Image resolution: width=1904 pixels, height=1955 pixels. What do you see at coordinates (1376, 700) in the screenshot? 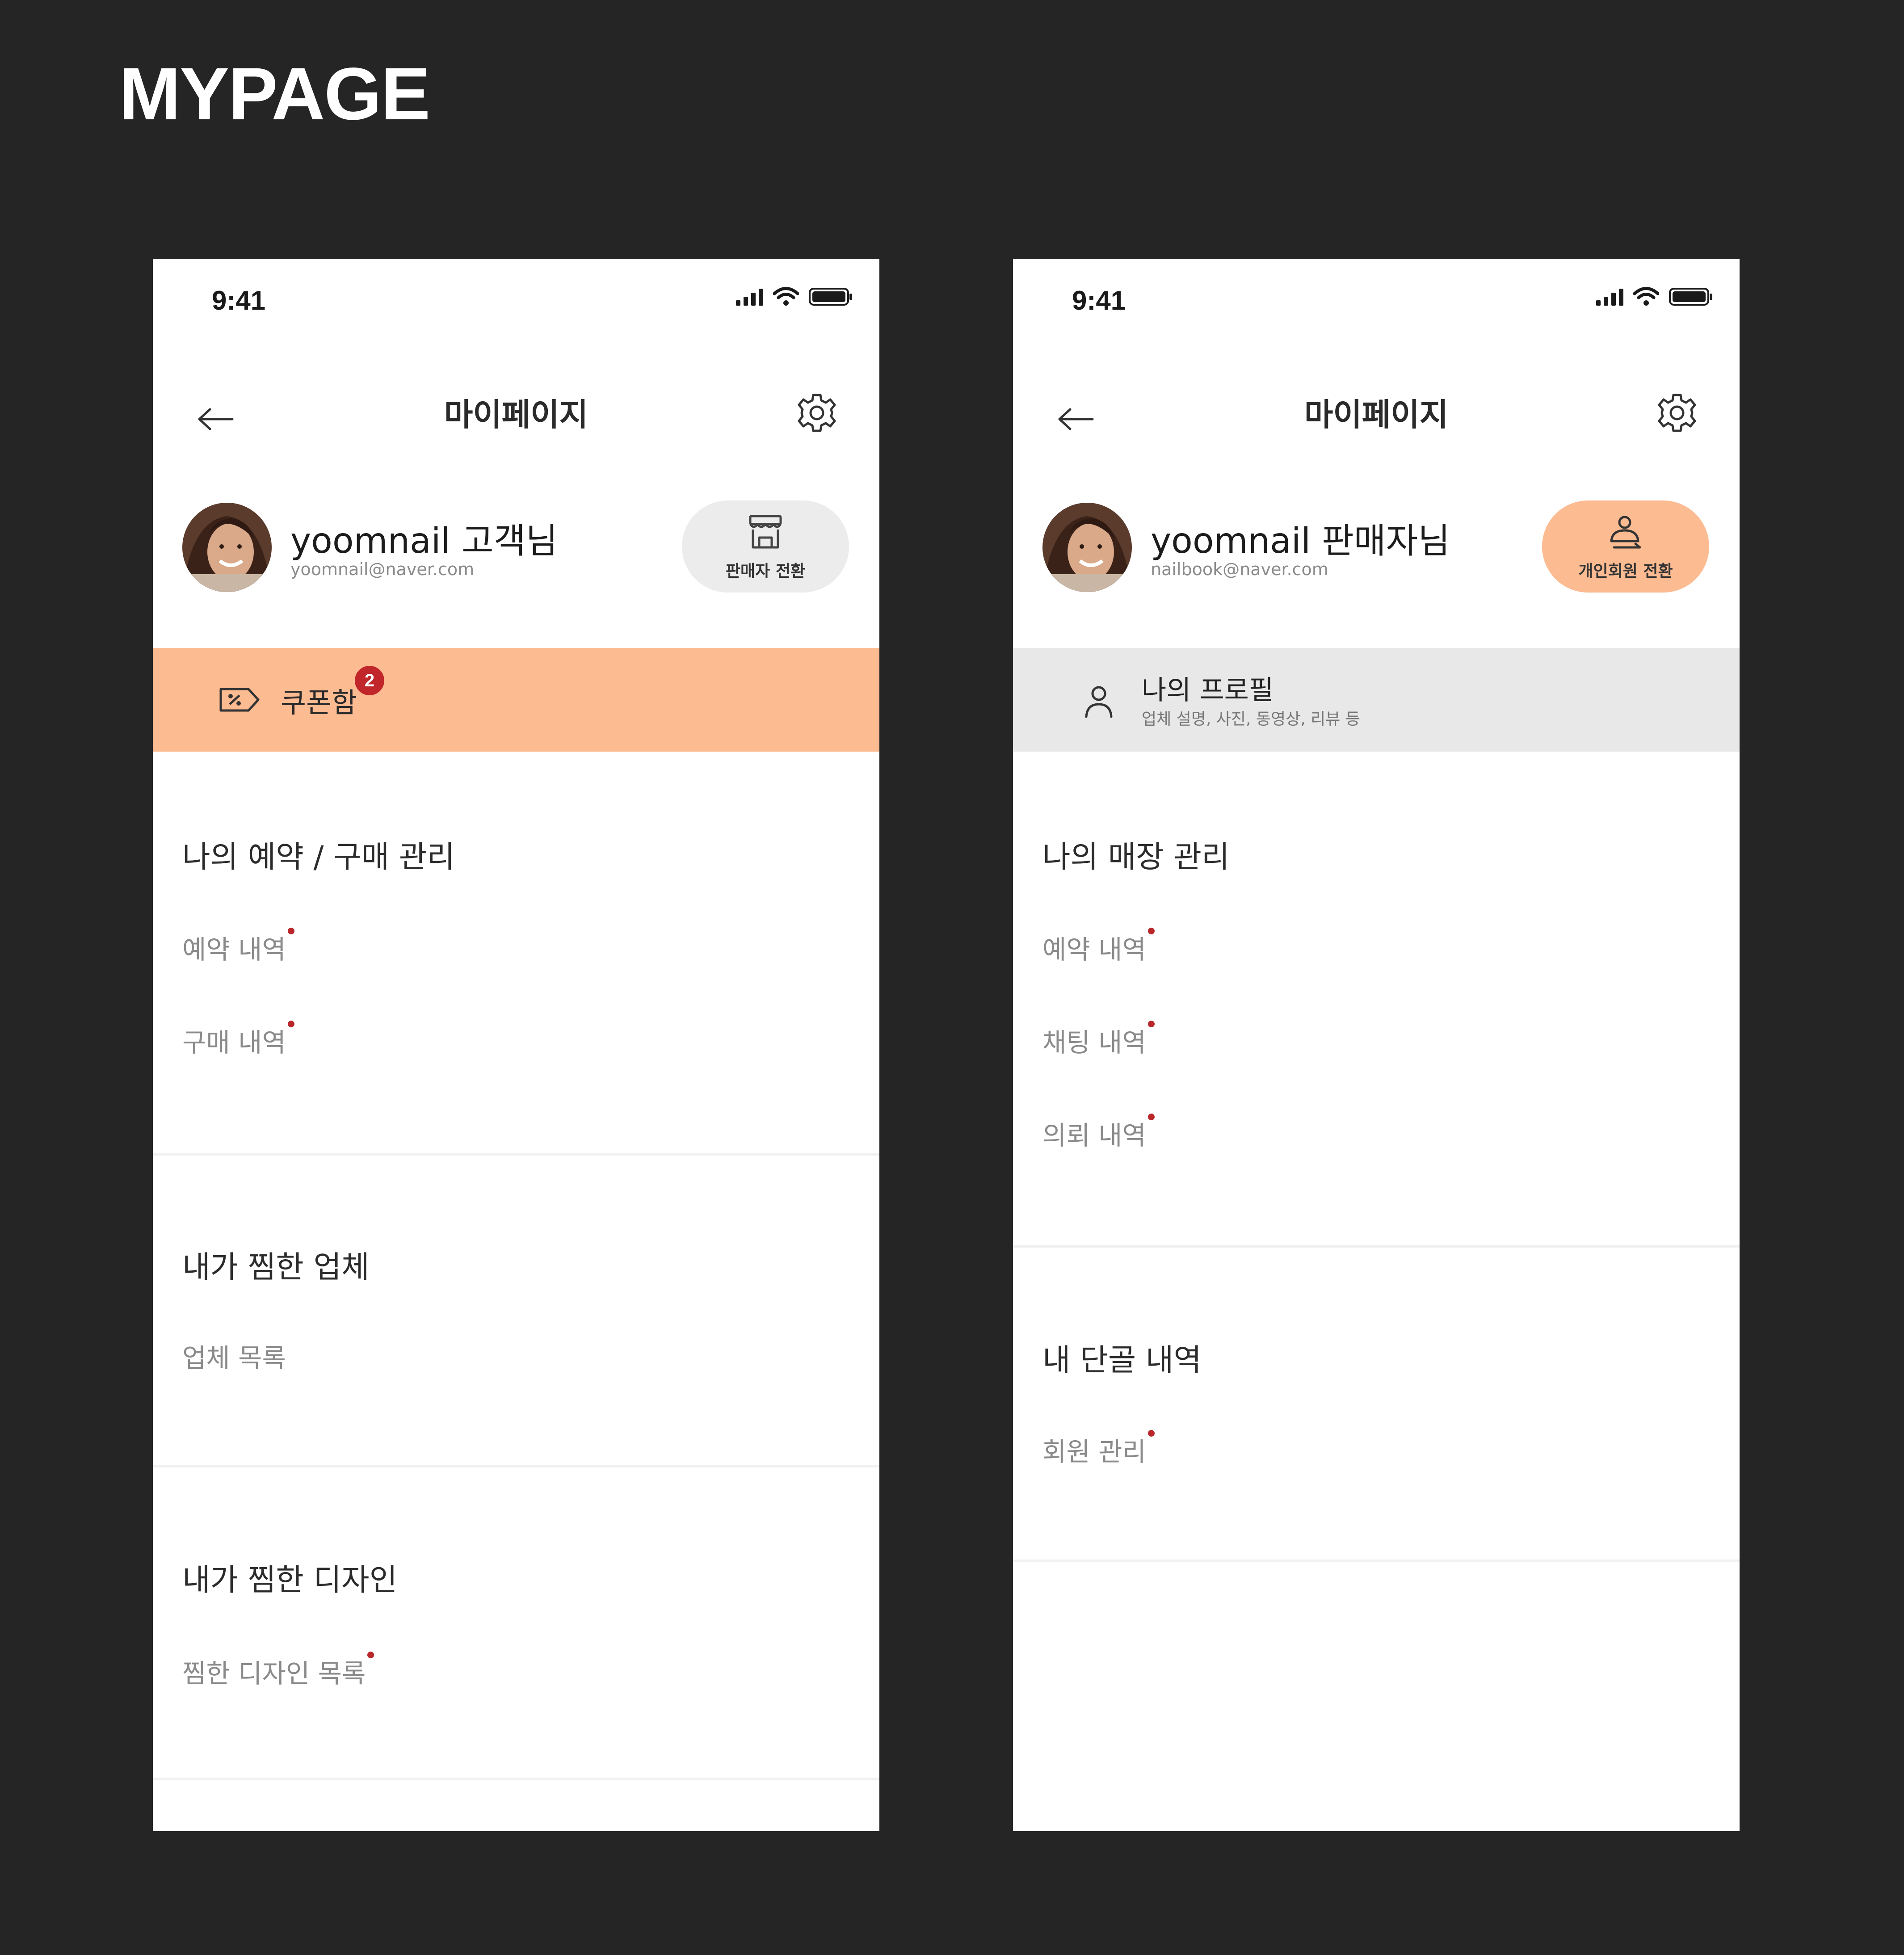
I see `my-profile-box: 나의 프로필 업체 설명, 사진, 동영상, 리뷰 등` at bounding box center [1376, 700].